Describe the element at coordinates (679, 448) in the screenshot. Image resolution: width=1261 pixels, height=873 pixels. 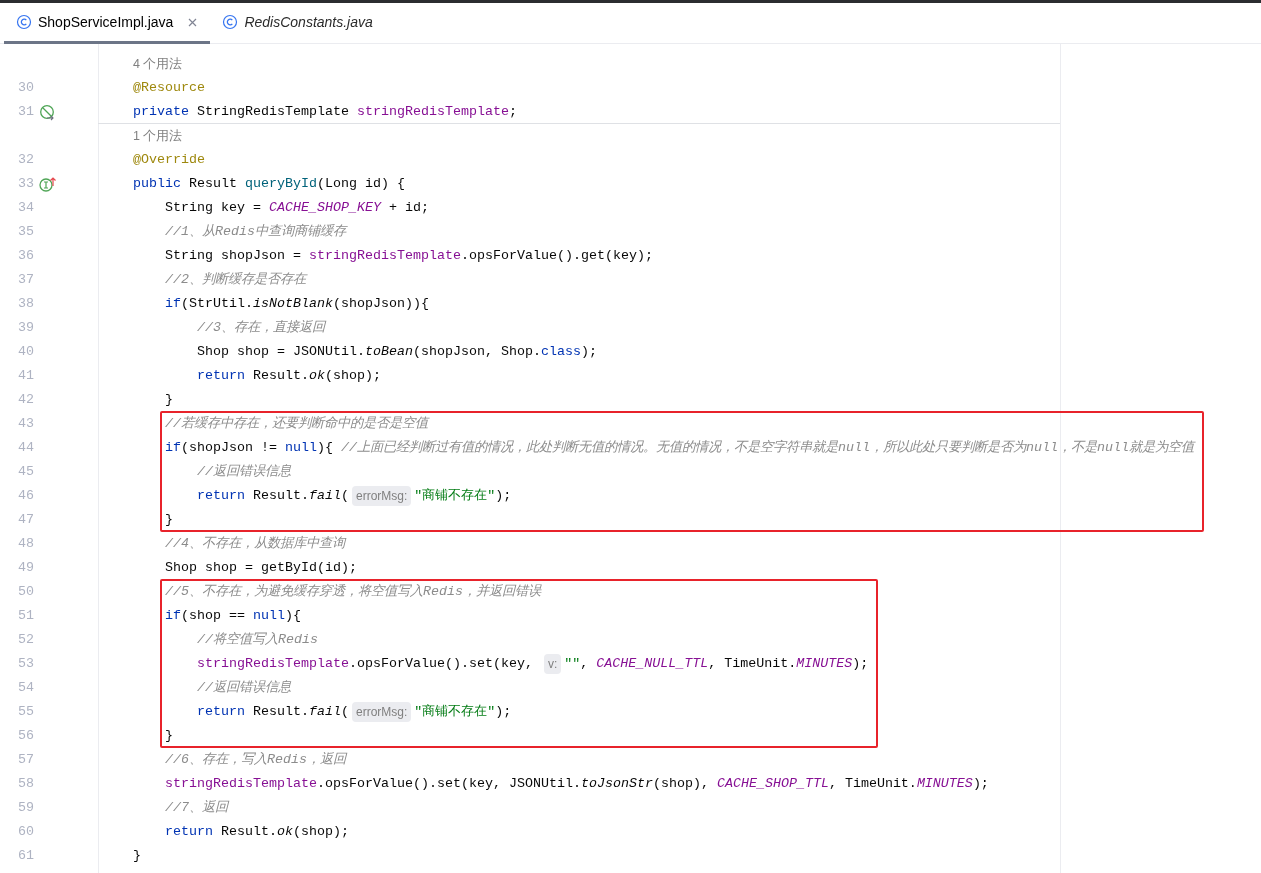
I see `code-text: if(shopJson != null){ //上面已经判断过有值的情况，此处判断无值的情况。无值的情况，不是空字符串就是null，所以此处只要判断是否为null，不是null就是为空值` at that location.